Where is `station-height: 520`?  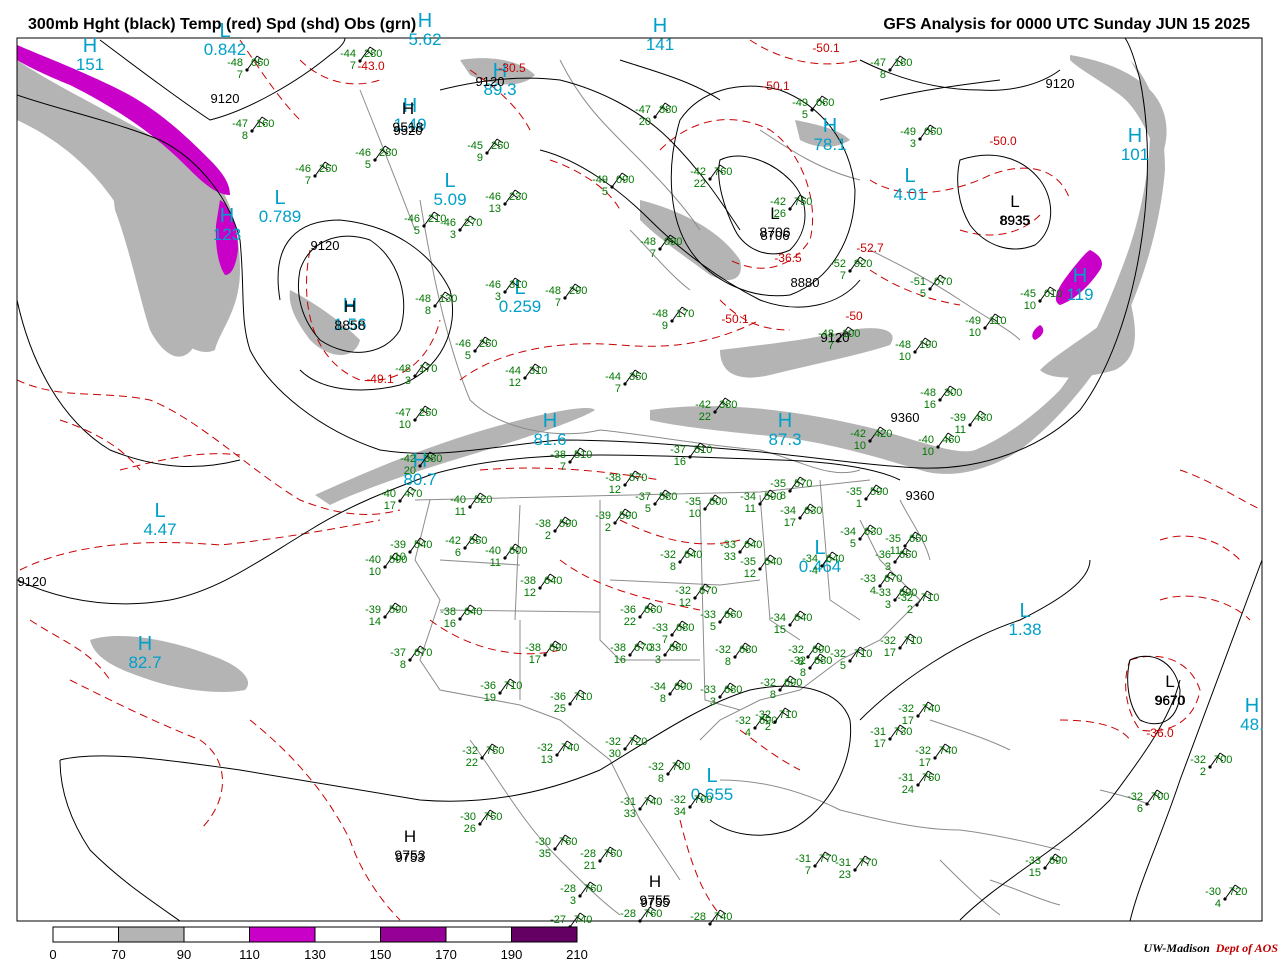 station-height: 520 is located at coordinates (483, 500).